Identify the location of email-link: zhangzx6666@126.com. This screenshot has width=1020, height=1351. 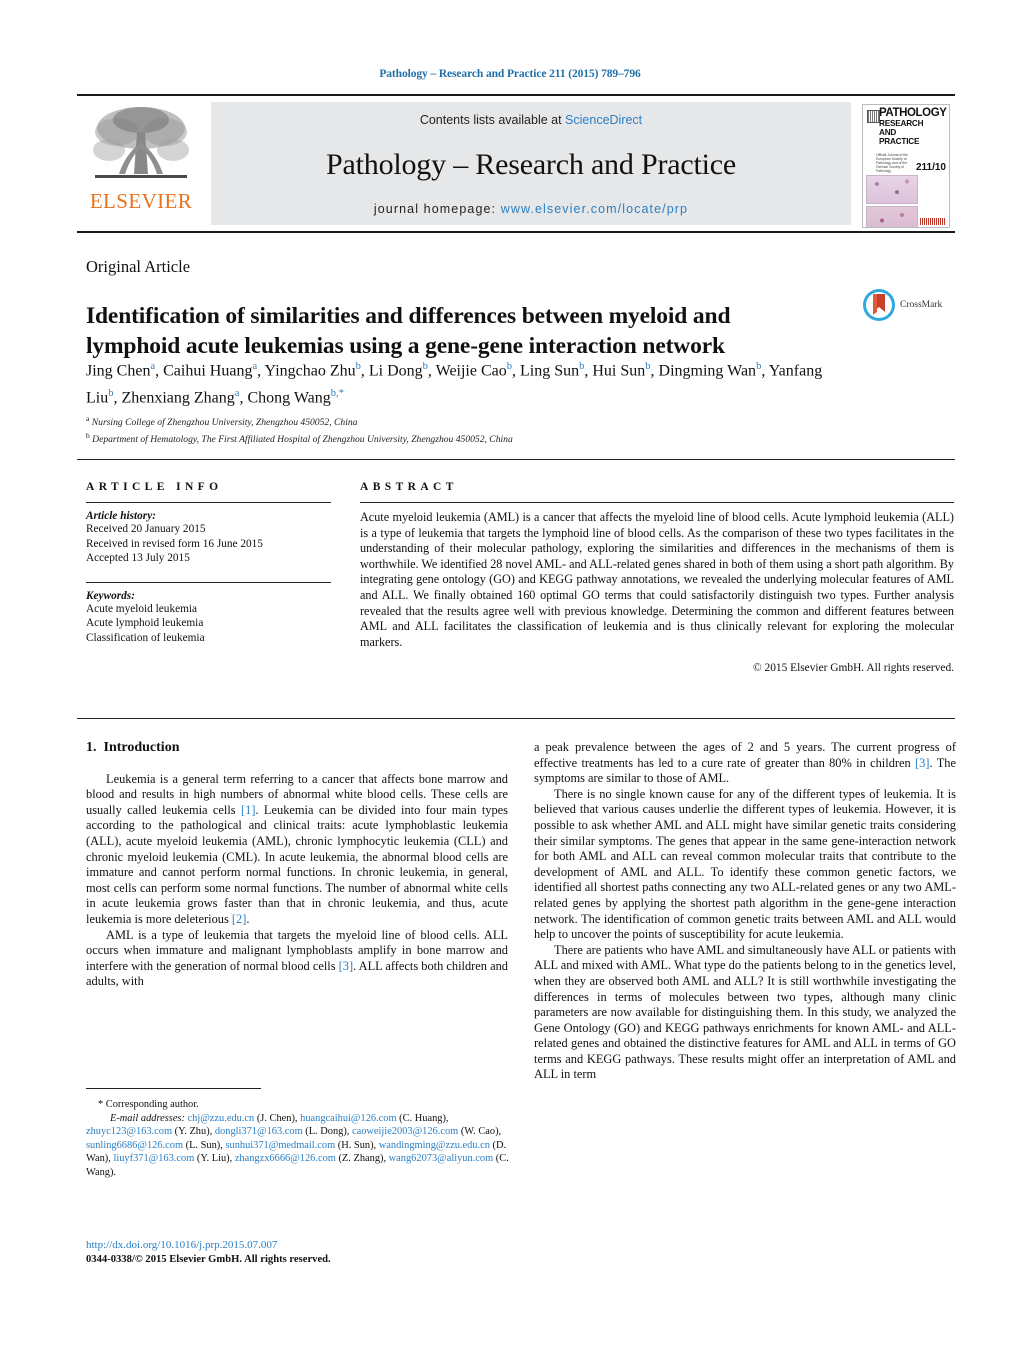
(285, 1158).